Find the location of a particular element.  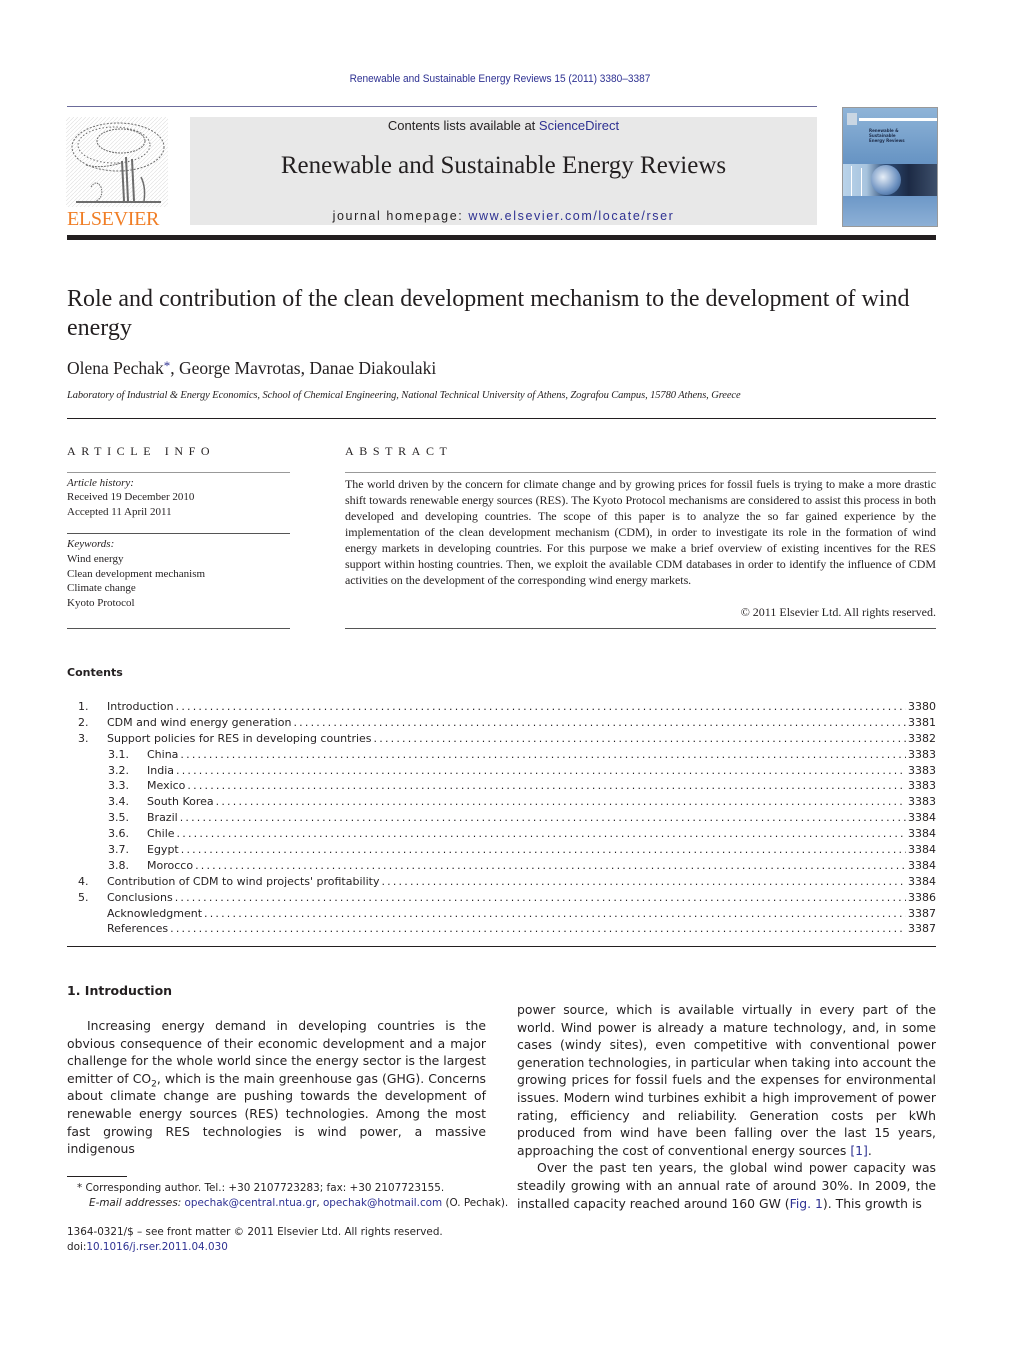

cover-globe-icon is located at coordinates (886, 180).